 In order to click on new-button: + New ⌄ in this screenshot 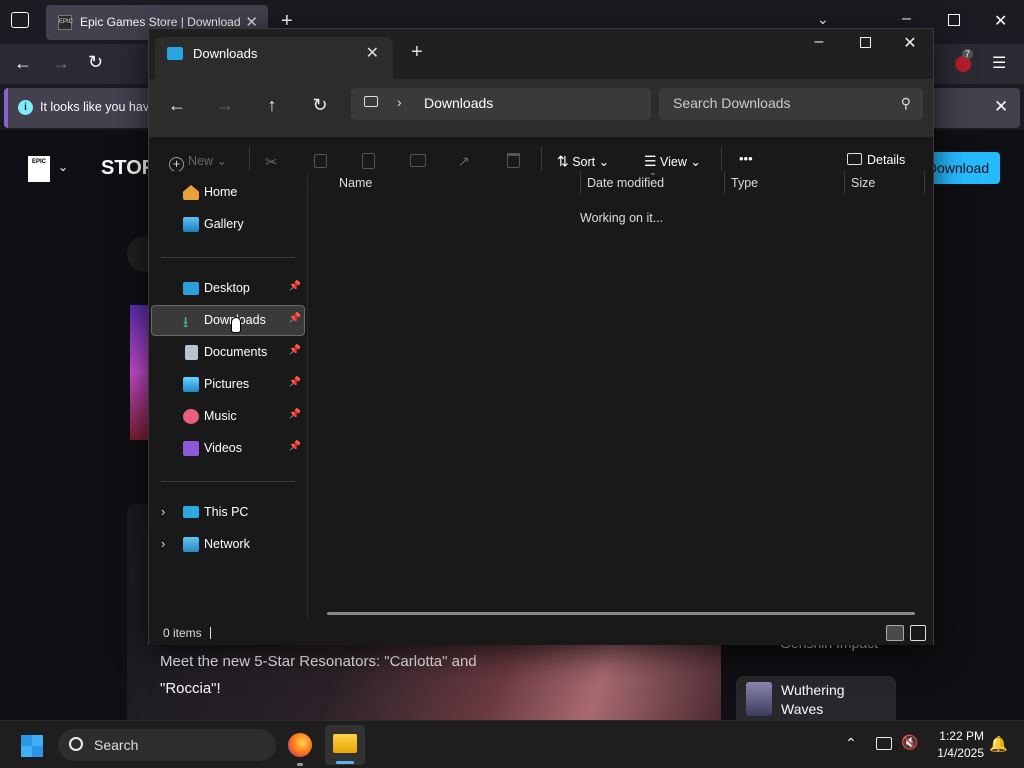, I will do `click(198, 162)`.